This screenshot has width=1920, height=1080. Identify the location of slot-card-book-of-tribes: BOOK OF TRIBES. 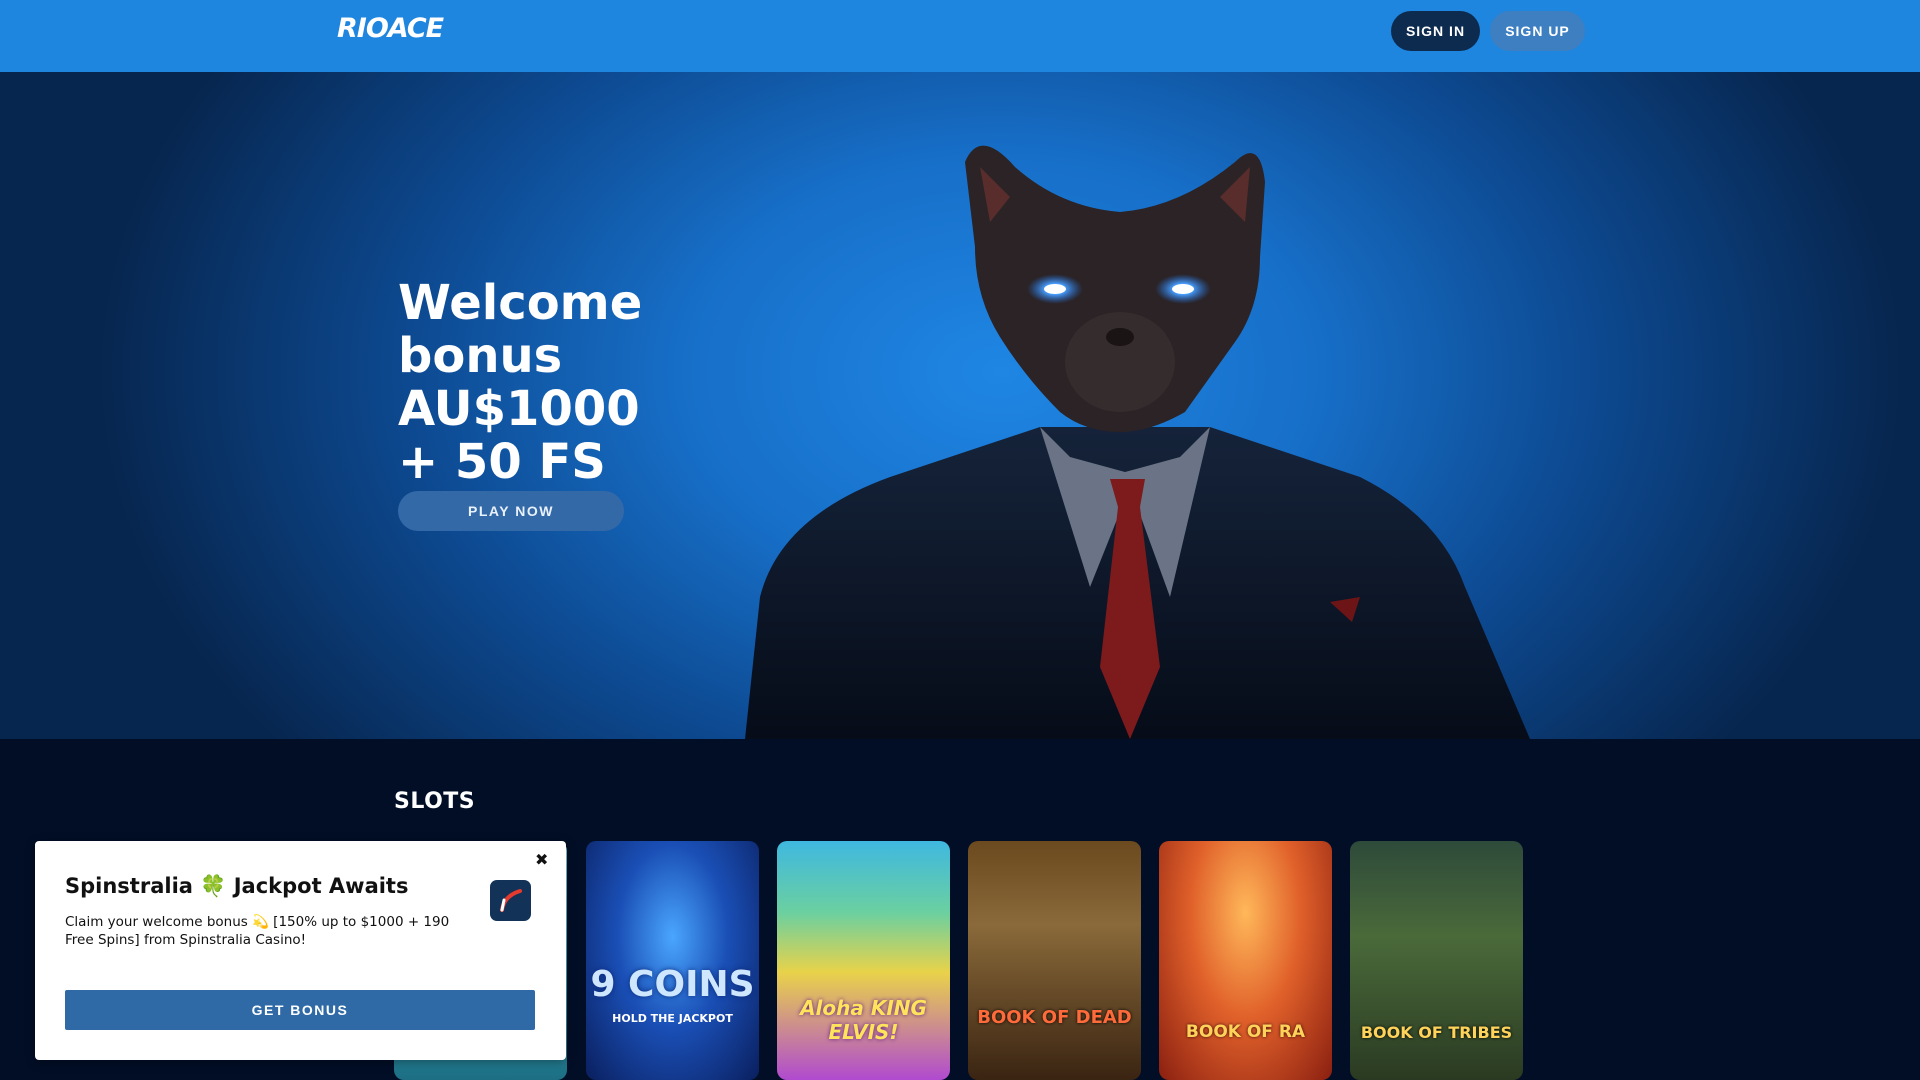
(1436, 960).